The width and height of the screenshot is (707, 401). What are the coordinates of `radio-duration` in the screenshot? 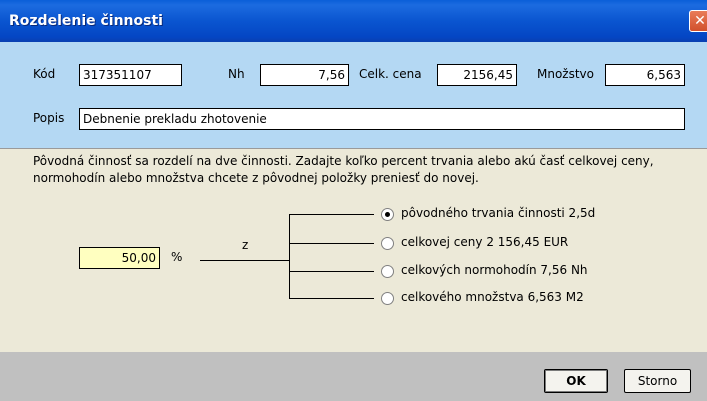 It's located at (387, 214).